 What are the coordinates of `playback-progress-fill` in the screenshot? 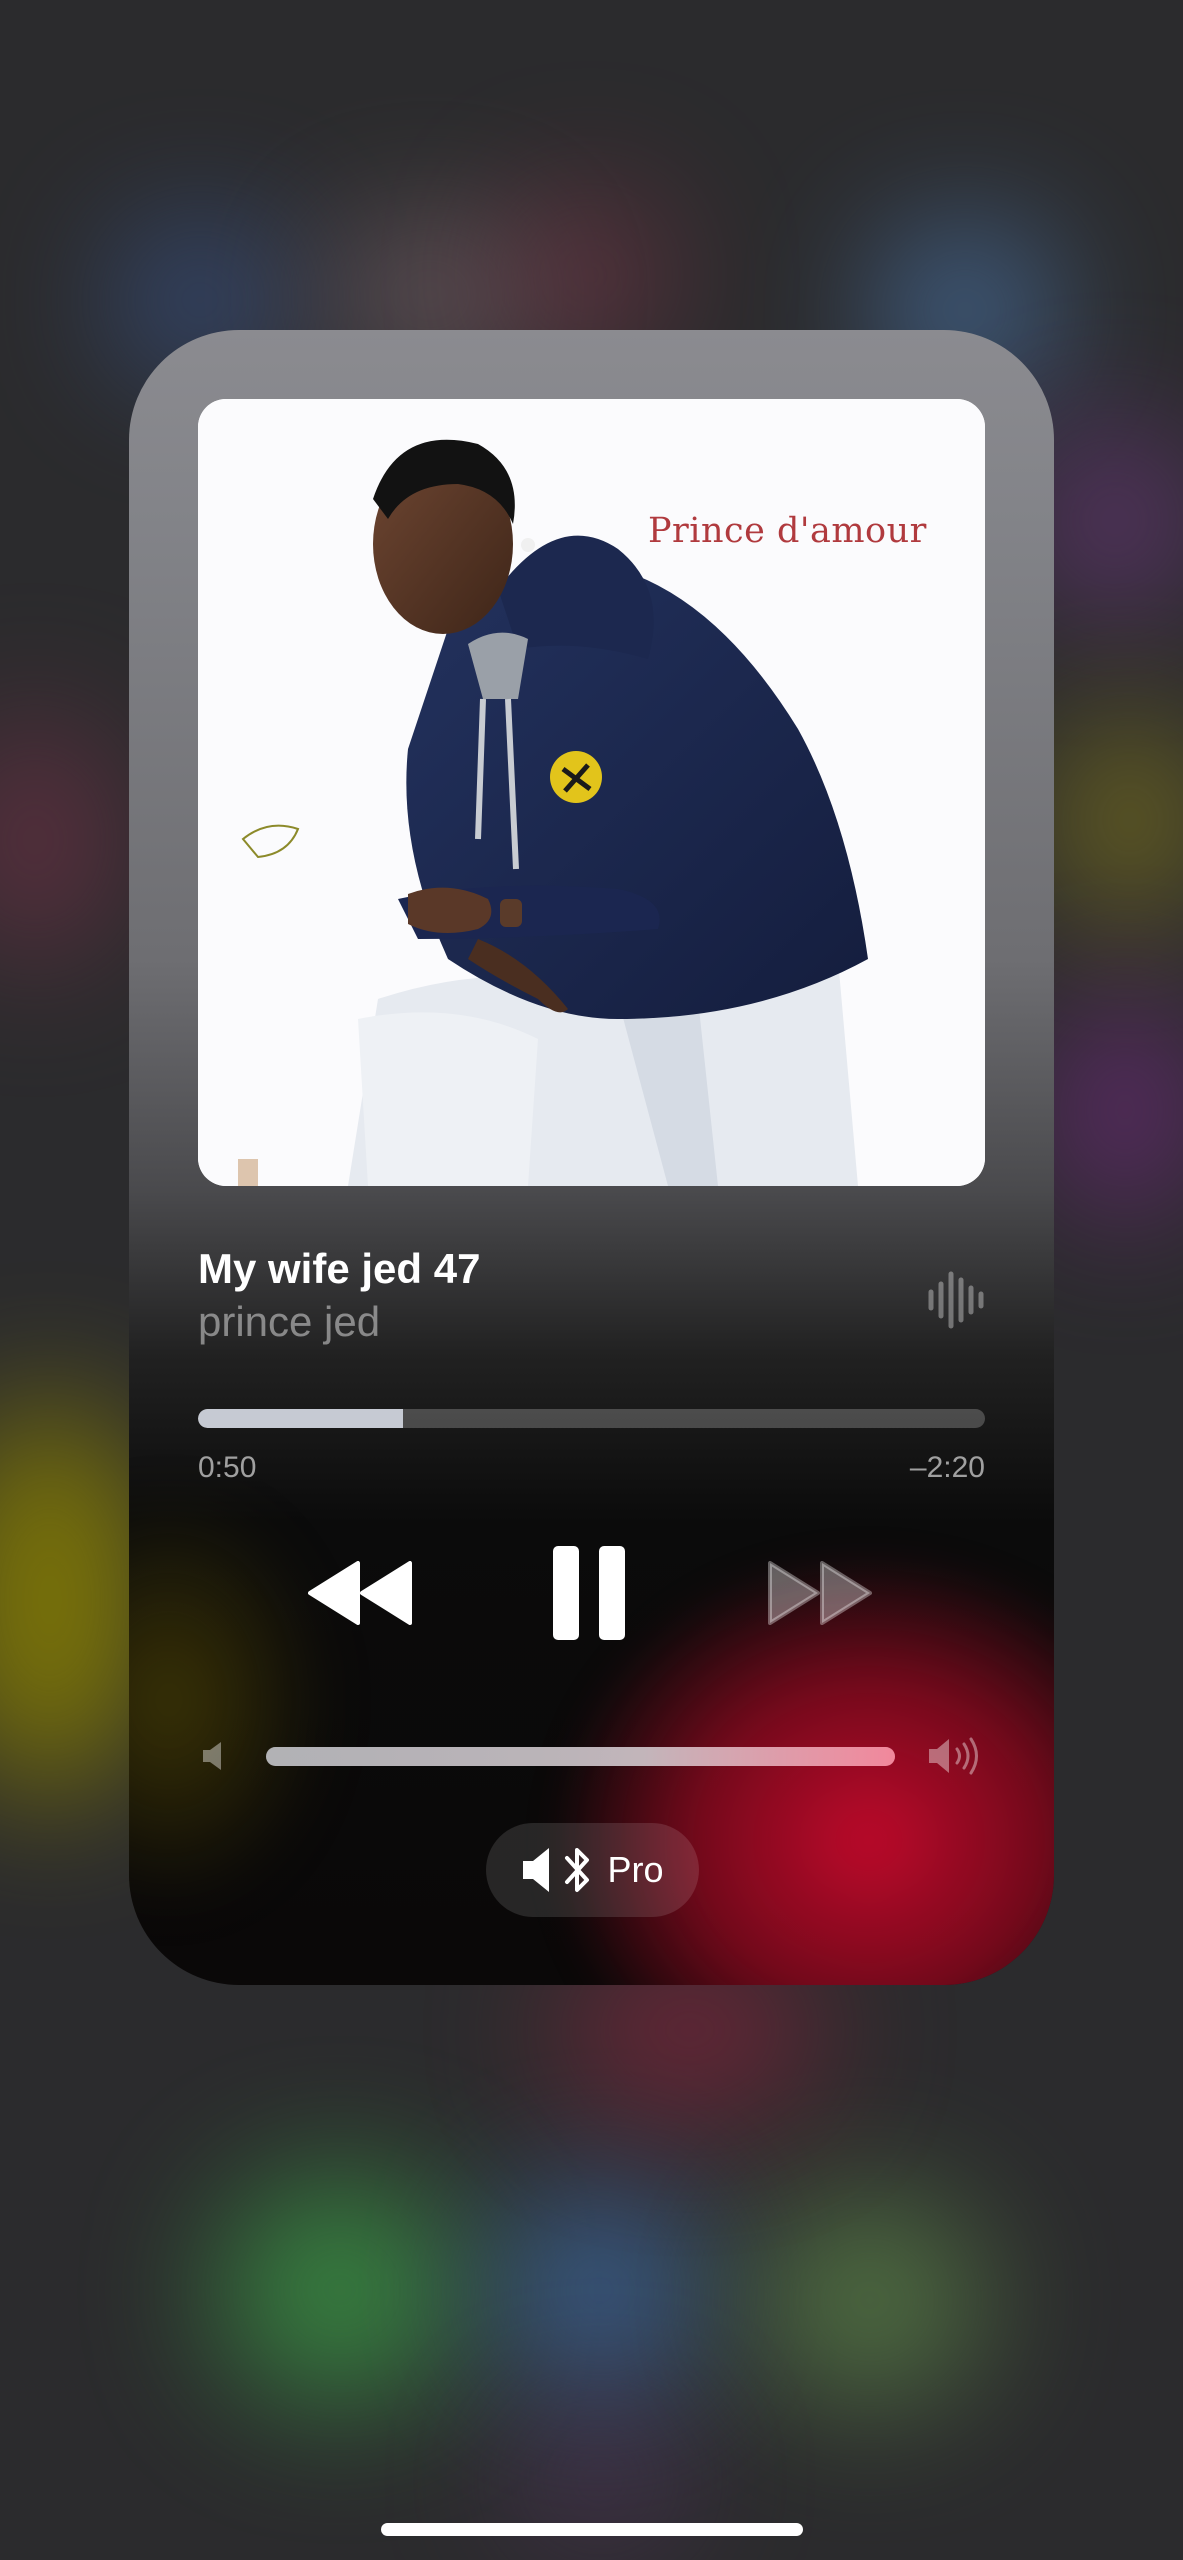 It's located at (300, 1418).